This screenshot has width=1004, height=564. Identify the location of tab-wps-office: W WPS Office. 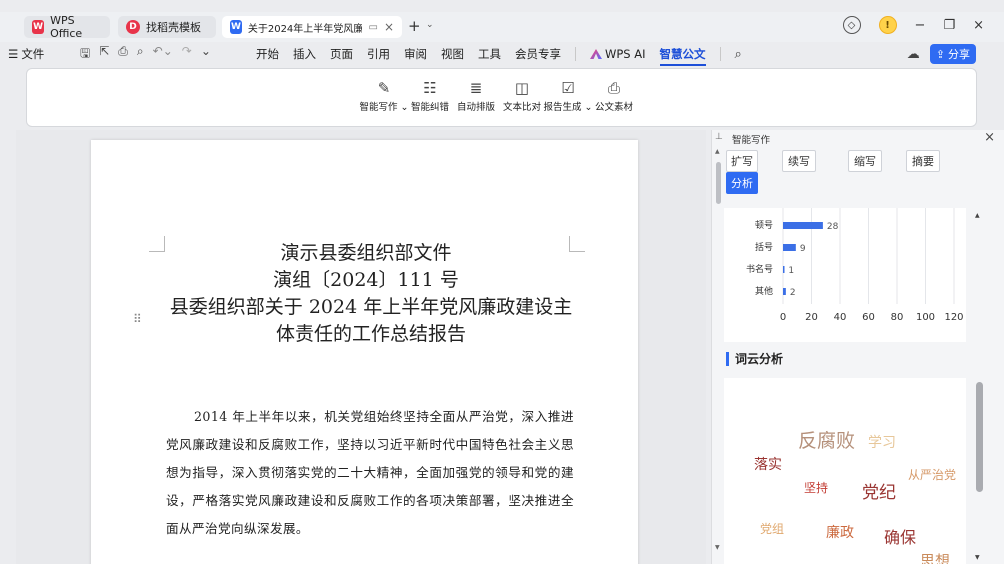
(67, 27).